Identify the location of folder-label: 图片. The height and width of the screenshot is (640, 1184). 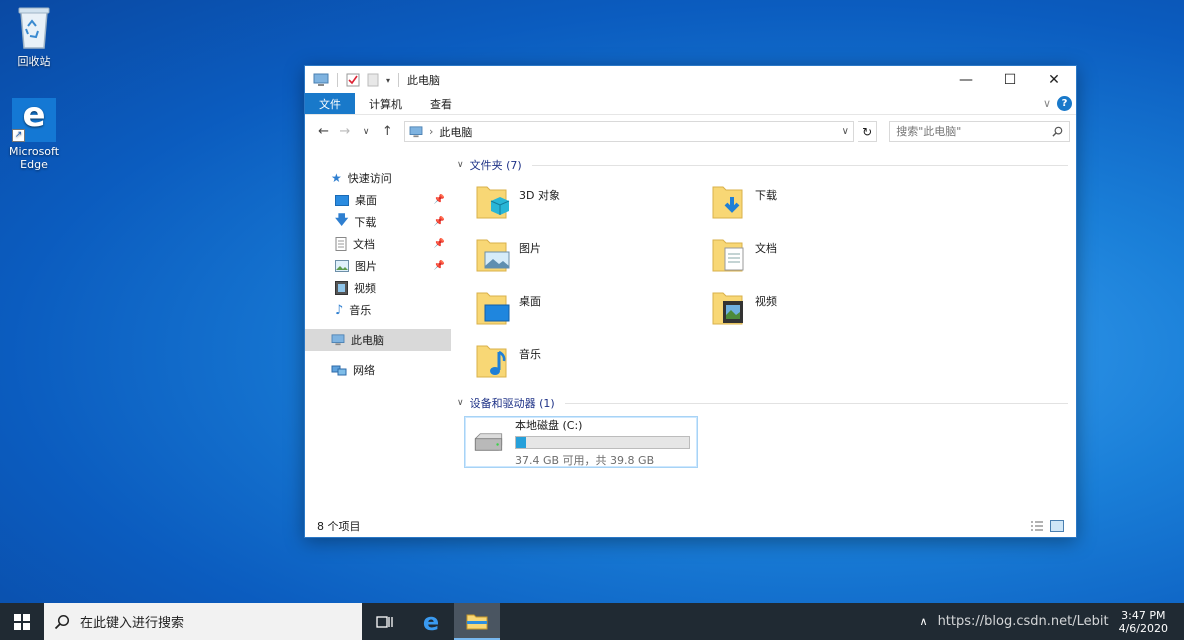
(530, 248).